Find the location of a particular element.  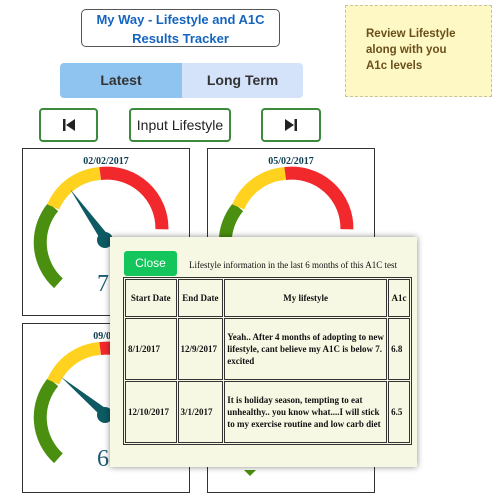

cell-start-date: 8/1/2017 is located at coordinates (151, 349).